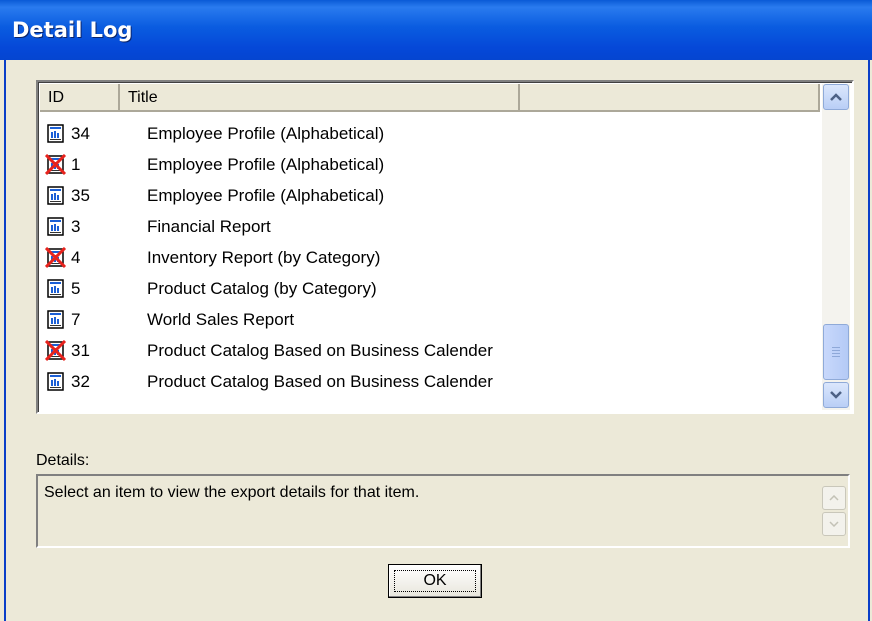 Image resolution: width=872 pixels, height=621 pixels. I want to click on column-header-title: Title, so click(320, 98).